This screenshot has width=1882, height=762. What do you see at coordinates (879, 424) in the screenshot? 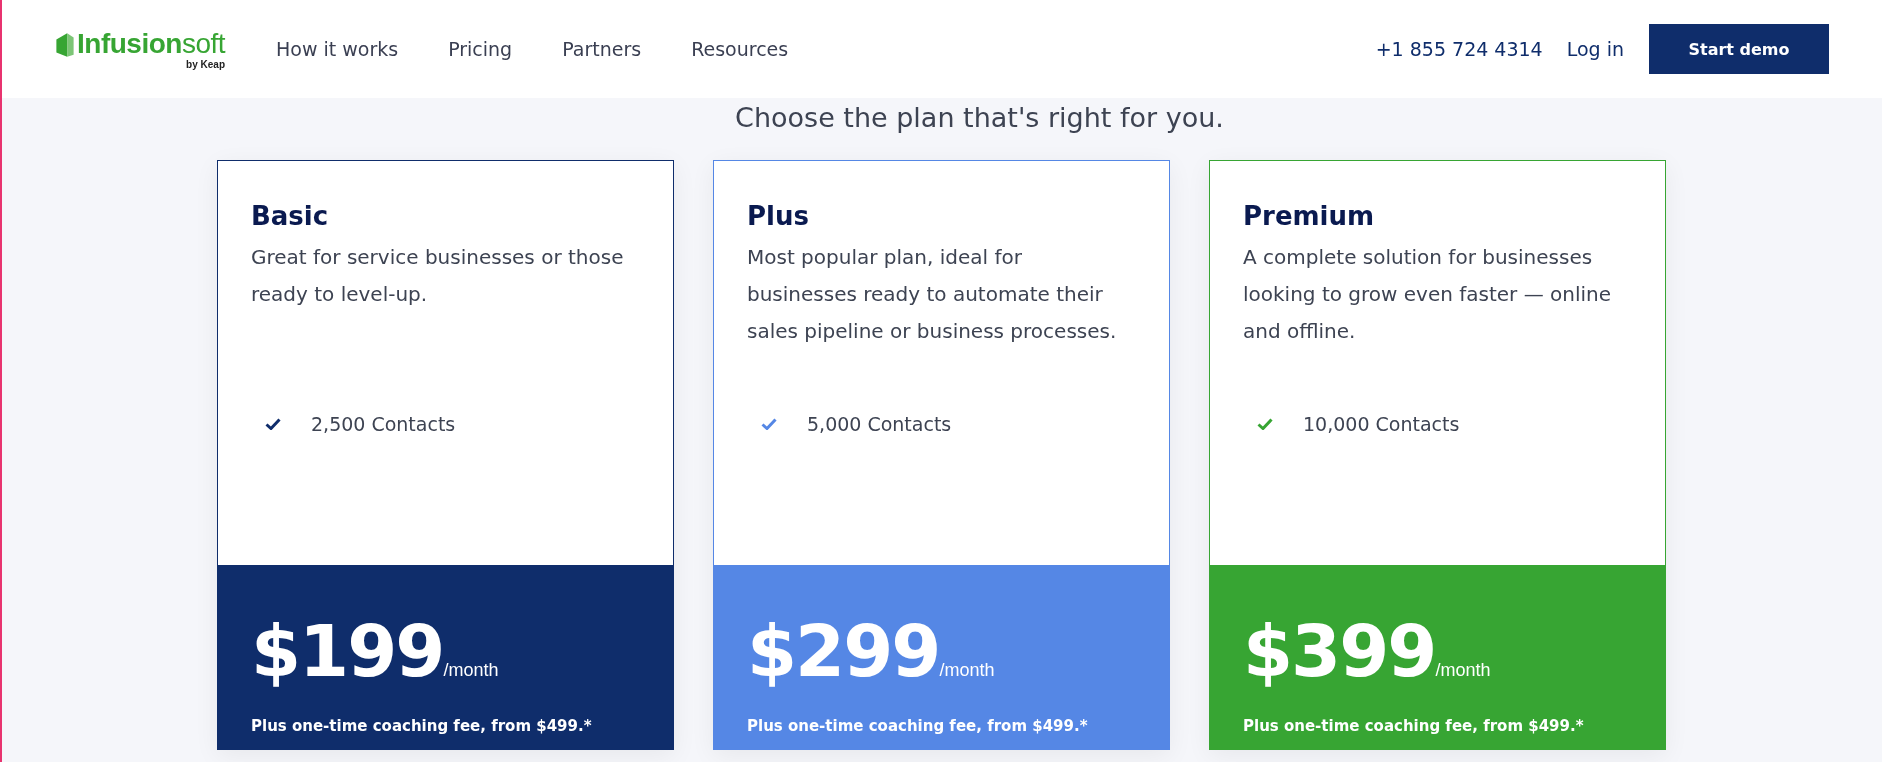
I see `feature-text: 5,000 Contacts` at bounding box center [879, 424].